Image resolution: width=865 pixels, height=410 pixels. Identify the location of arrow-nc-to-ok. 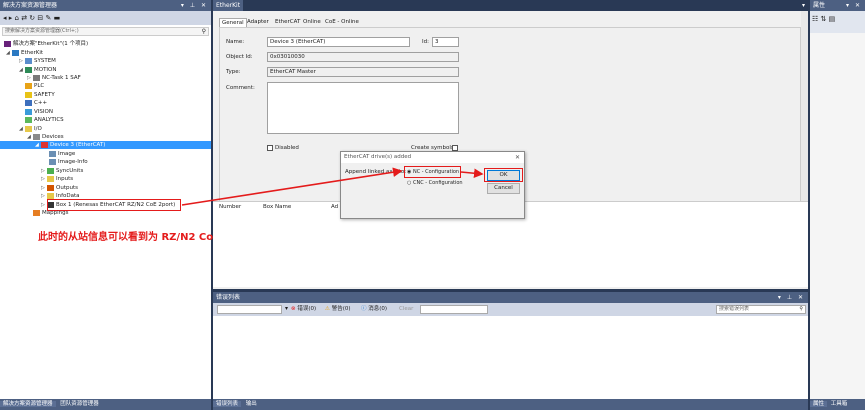
(472, 173).